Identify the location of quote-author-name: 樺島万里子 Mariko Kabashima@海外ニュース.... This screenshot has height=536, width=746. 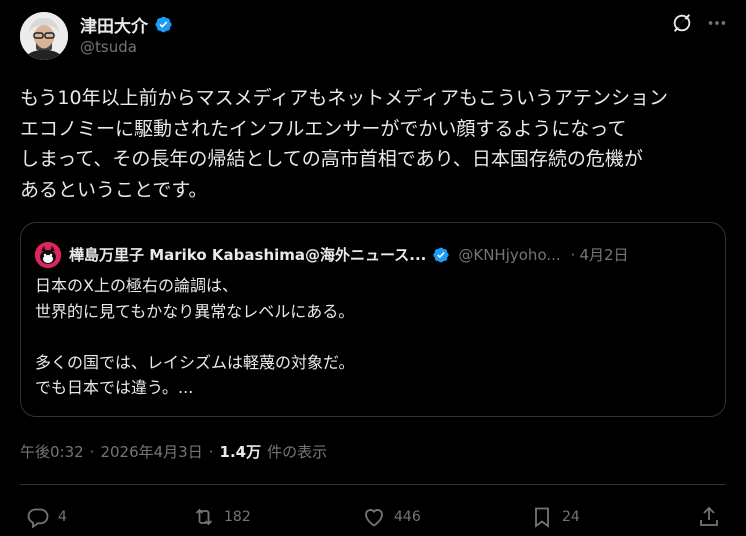
(247, 254).